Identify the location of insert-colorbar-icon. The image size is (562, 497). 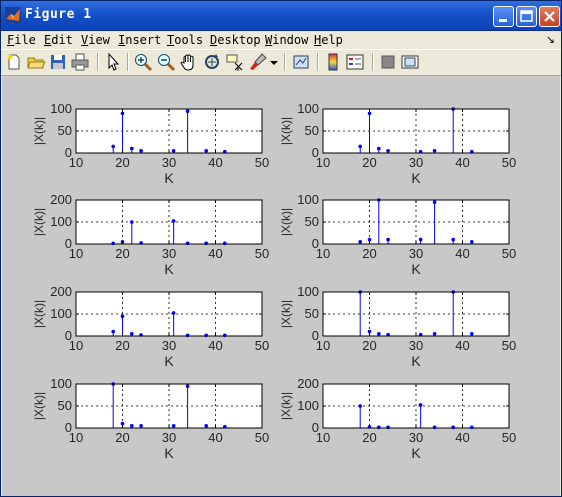
(333, 62).